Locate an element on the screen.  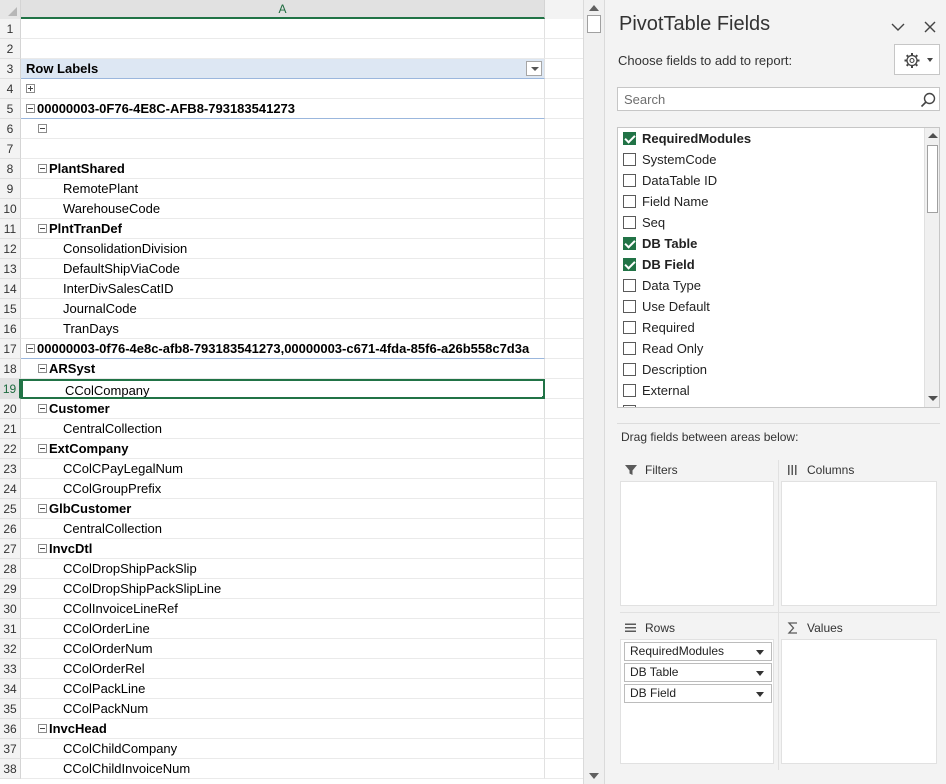
cell-a2 is located at coordinates (283, 49).